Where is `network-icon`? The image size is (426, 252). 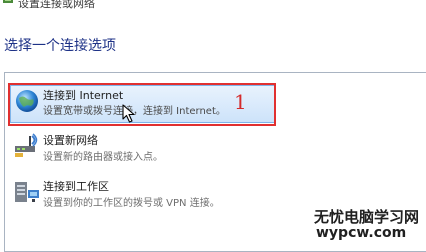 network-icon is located at coordinates (8, 1).